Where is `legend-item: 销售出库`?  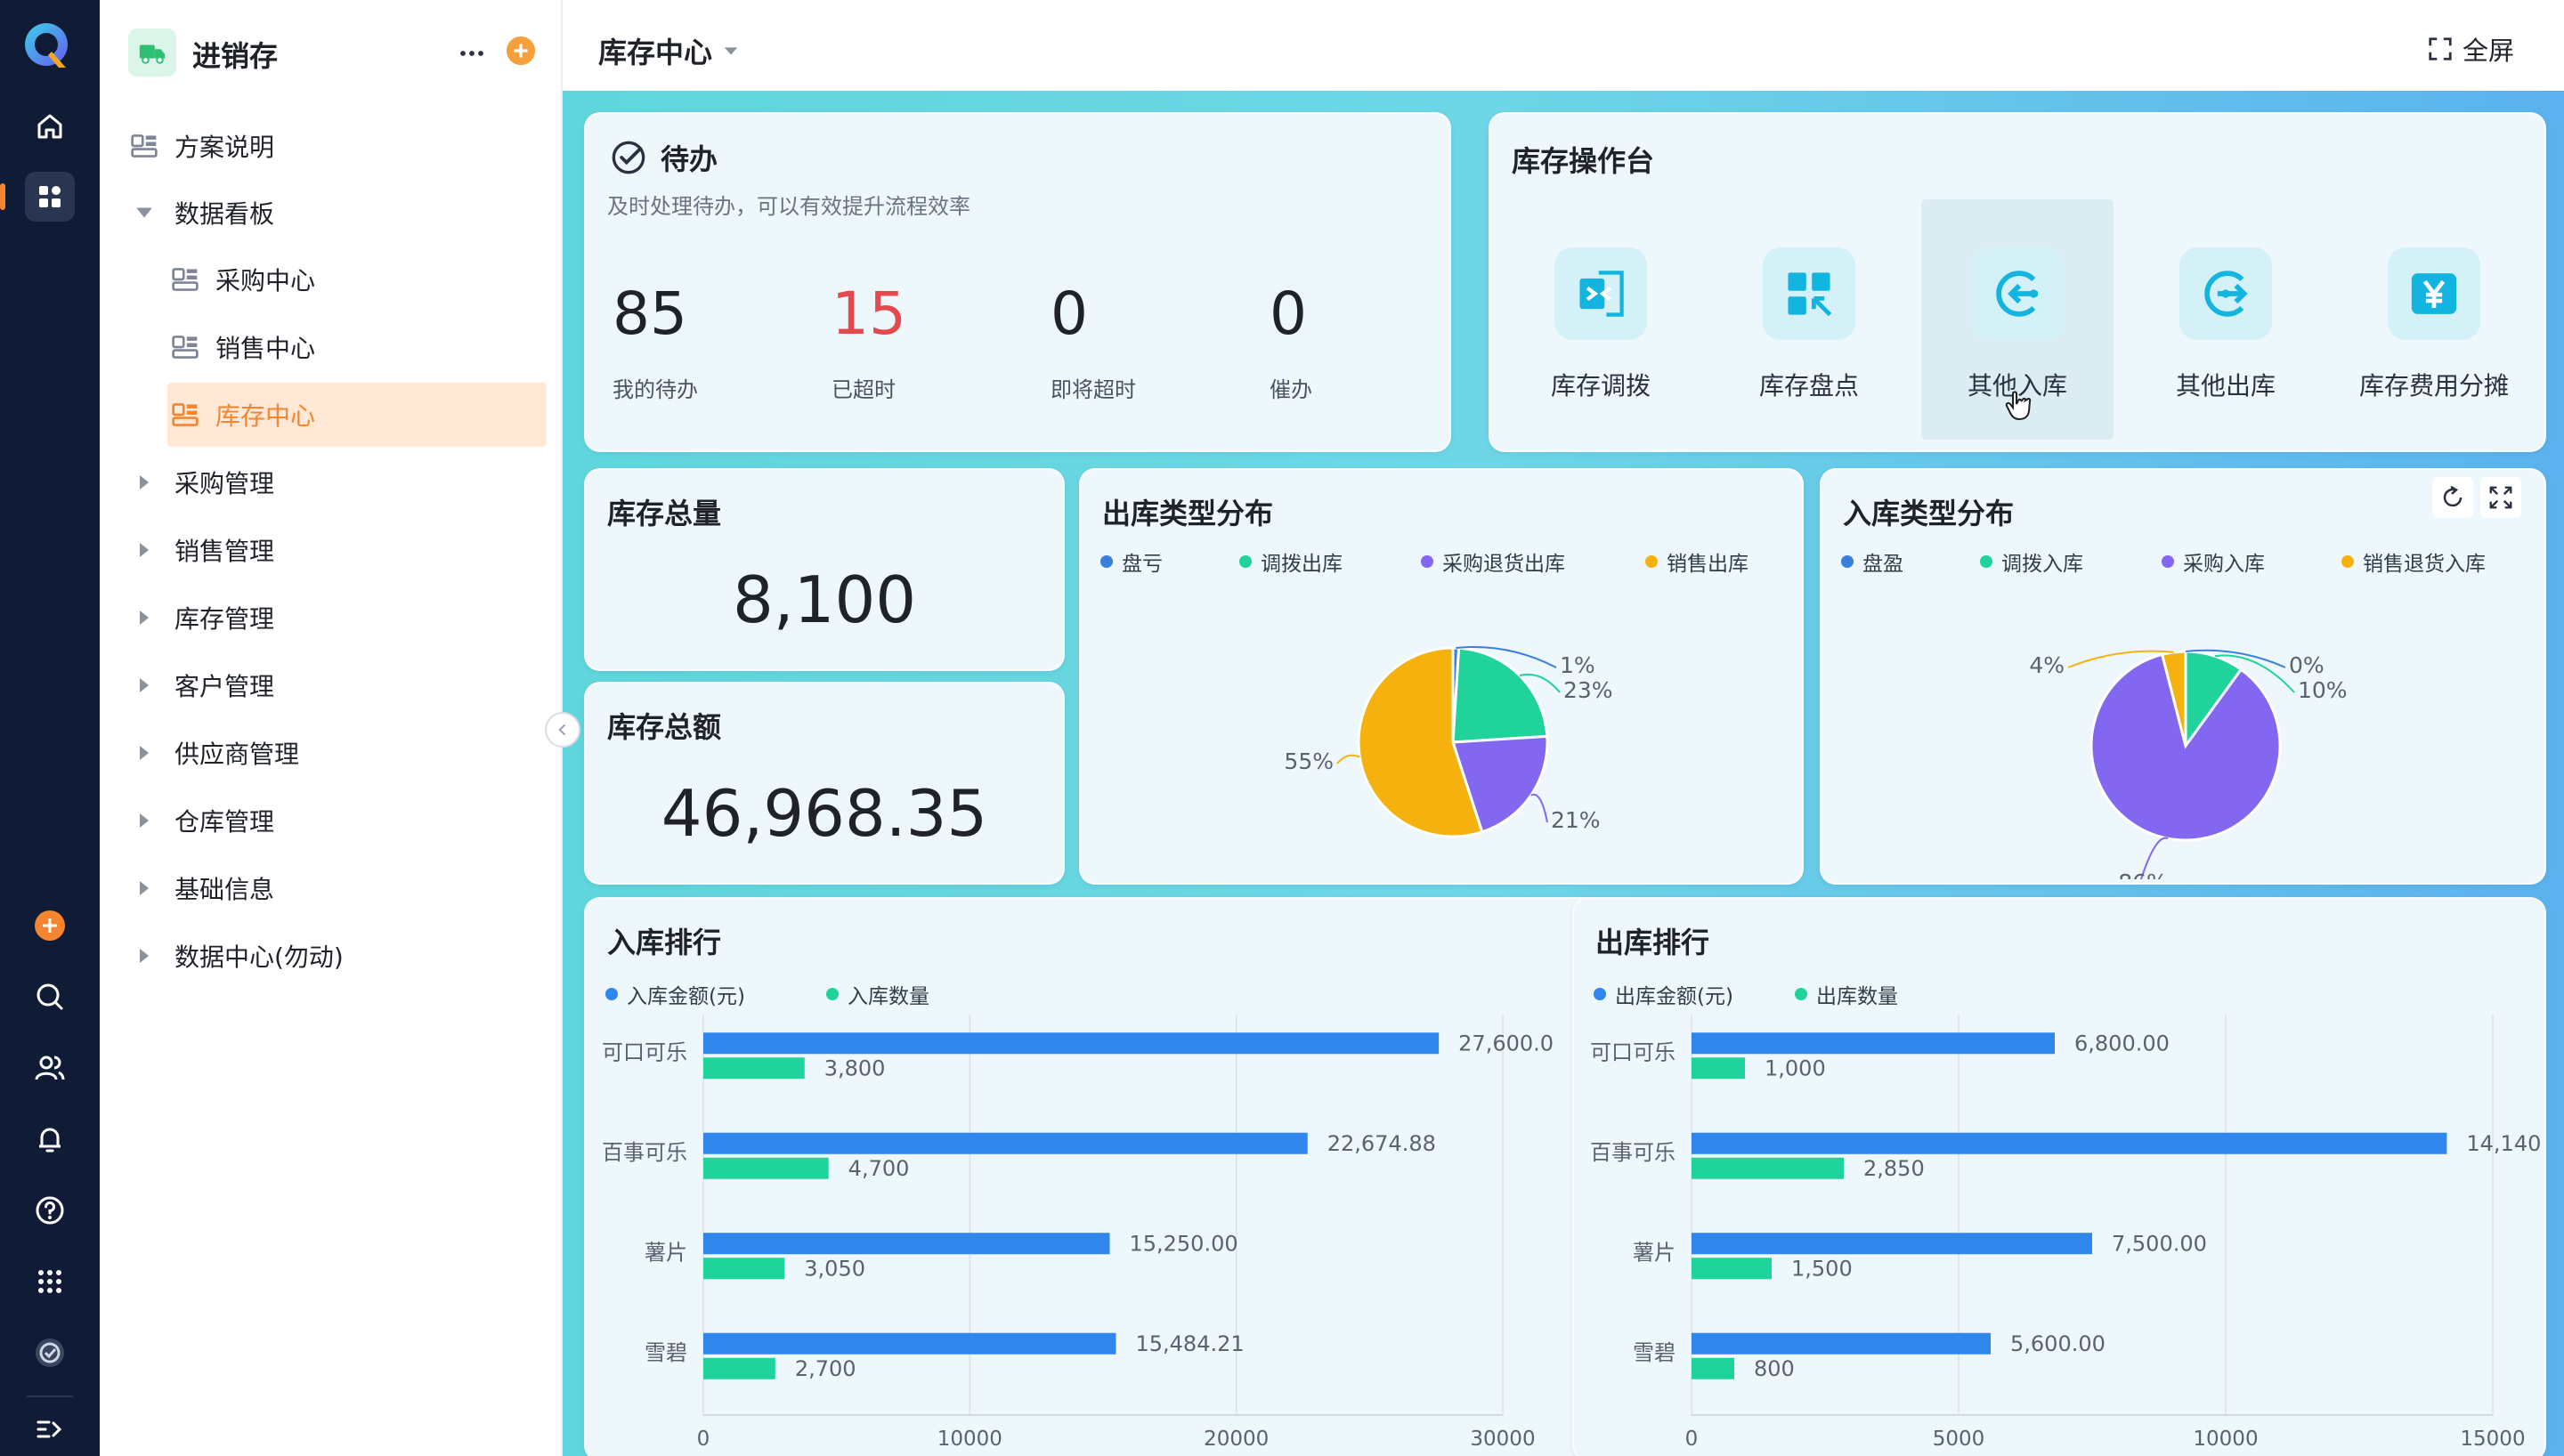
legend-item: 销售出库 is located at coordinates (1697, 561).